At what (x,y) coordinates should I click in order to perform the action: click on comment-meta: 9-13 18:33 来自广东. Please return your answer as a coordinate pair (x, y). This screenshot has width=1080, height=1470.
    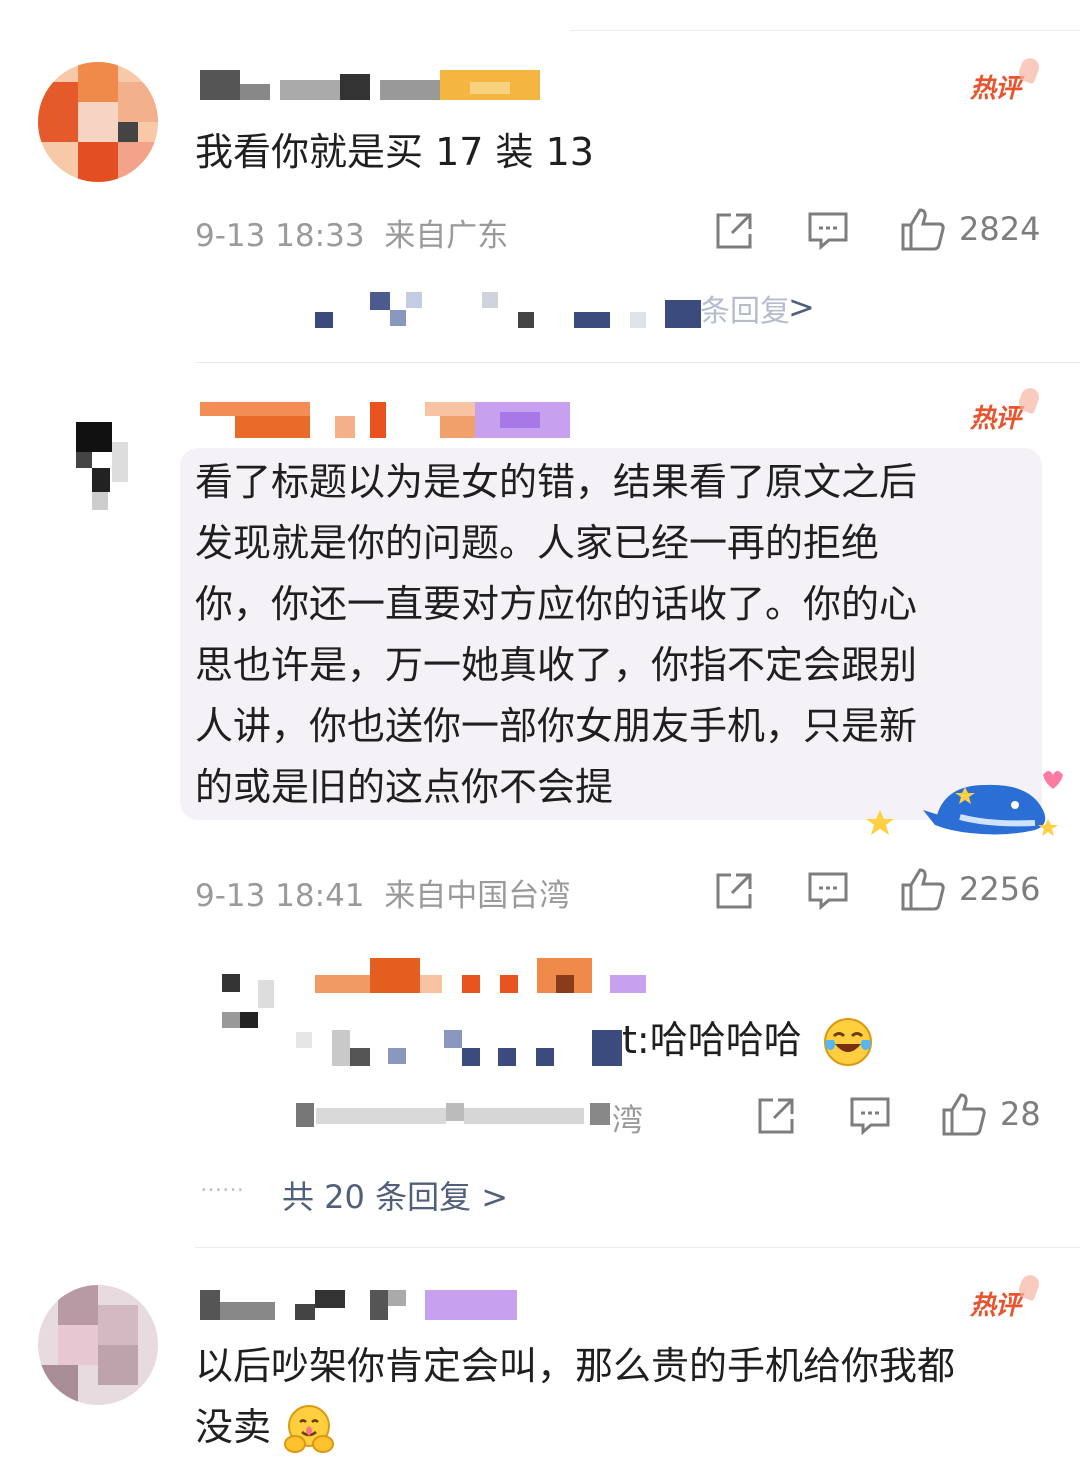
    Looking at the image, I should click on (352, 236).